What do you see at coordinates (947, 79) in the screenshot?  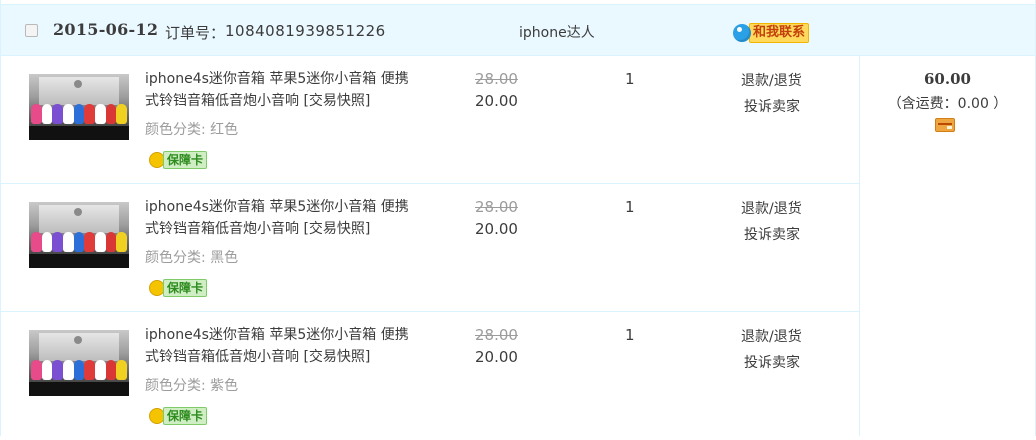 I see `order-total: 60.00` at bounding box center [947, 79].